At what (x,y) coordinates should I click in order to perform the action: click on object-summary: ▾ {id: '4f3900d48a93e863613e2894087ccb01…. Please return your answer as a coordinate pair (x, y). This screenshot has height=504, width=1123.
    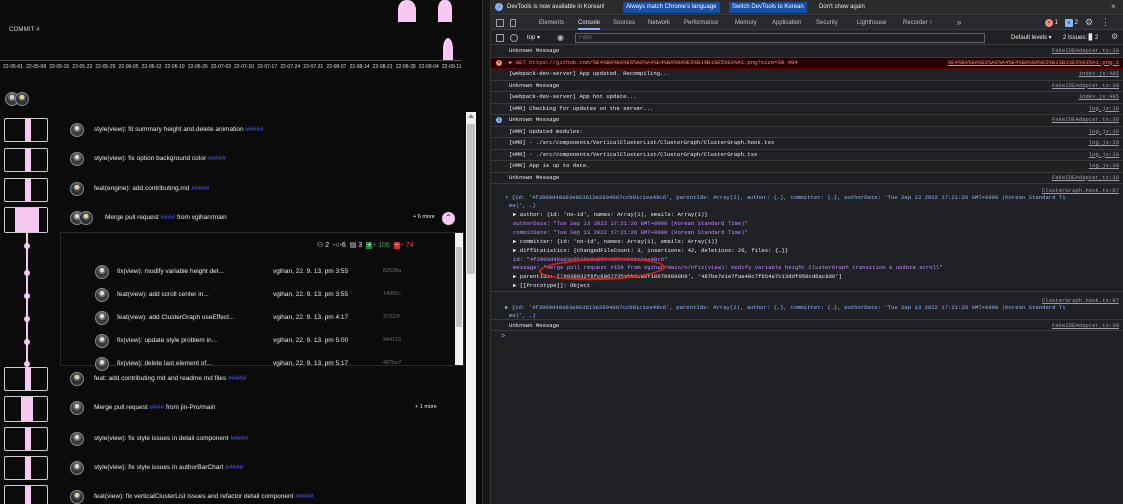
    Looking at the image, I should click on (810, 197).